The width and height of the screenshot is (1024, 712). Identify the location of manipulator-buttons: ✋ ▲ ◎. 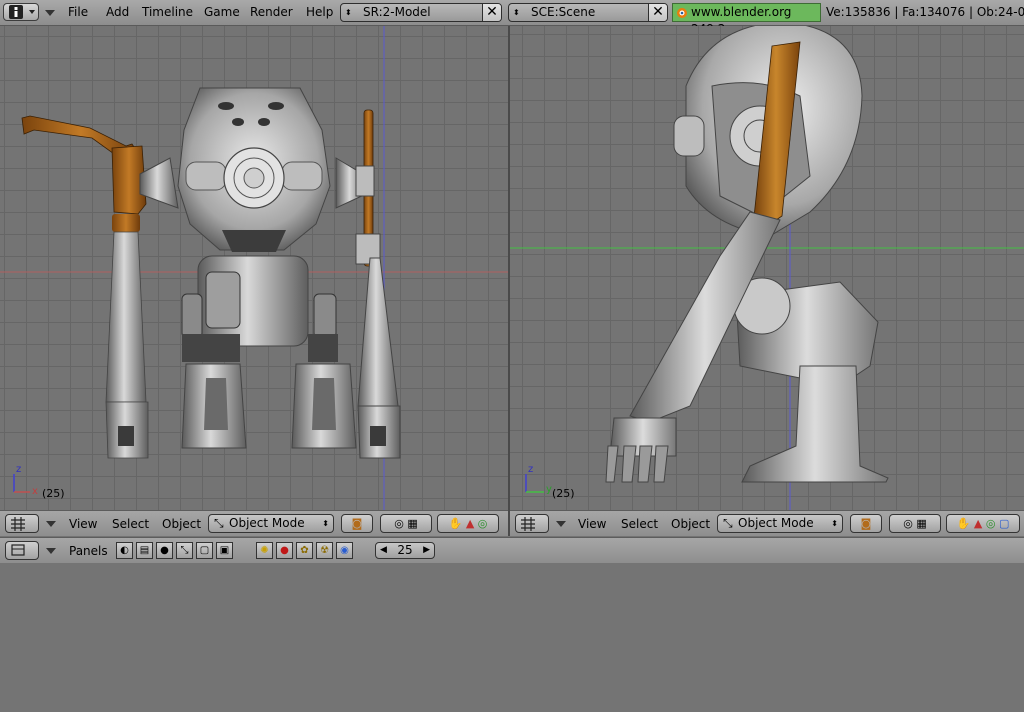
(468, 523).